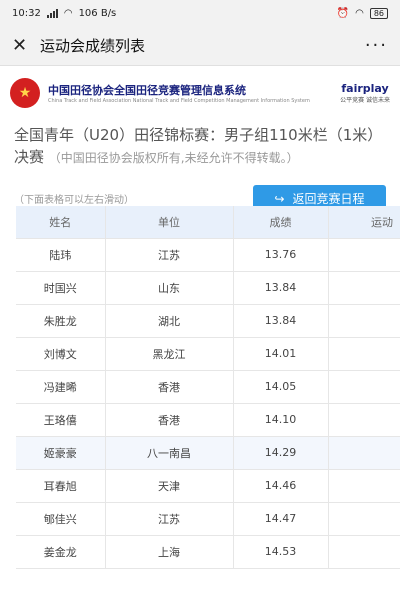 This screenshot has width=400, height=600. Describe the element at coordinates (61, 222) in the screenshot. I see `header-name: 姓名` at that location.